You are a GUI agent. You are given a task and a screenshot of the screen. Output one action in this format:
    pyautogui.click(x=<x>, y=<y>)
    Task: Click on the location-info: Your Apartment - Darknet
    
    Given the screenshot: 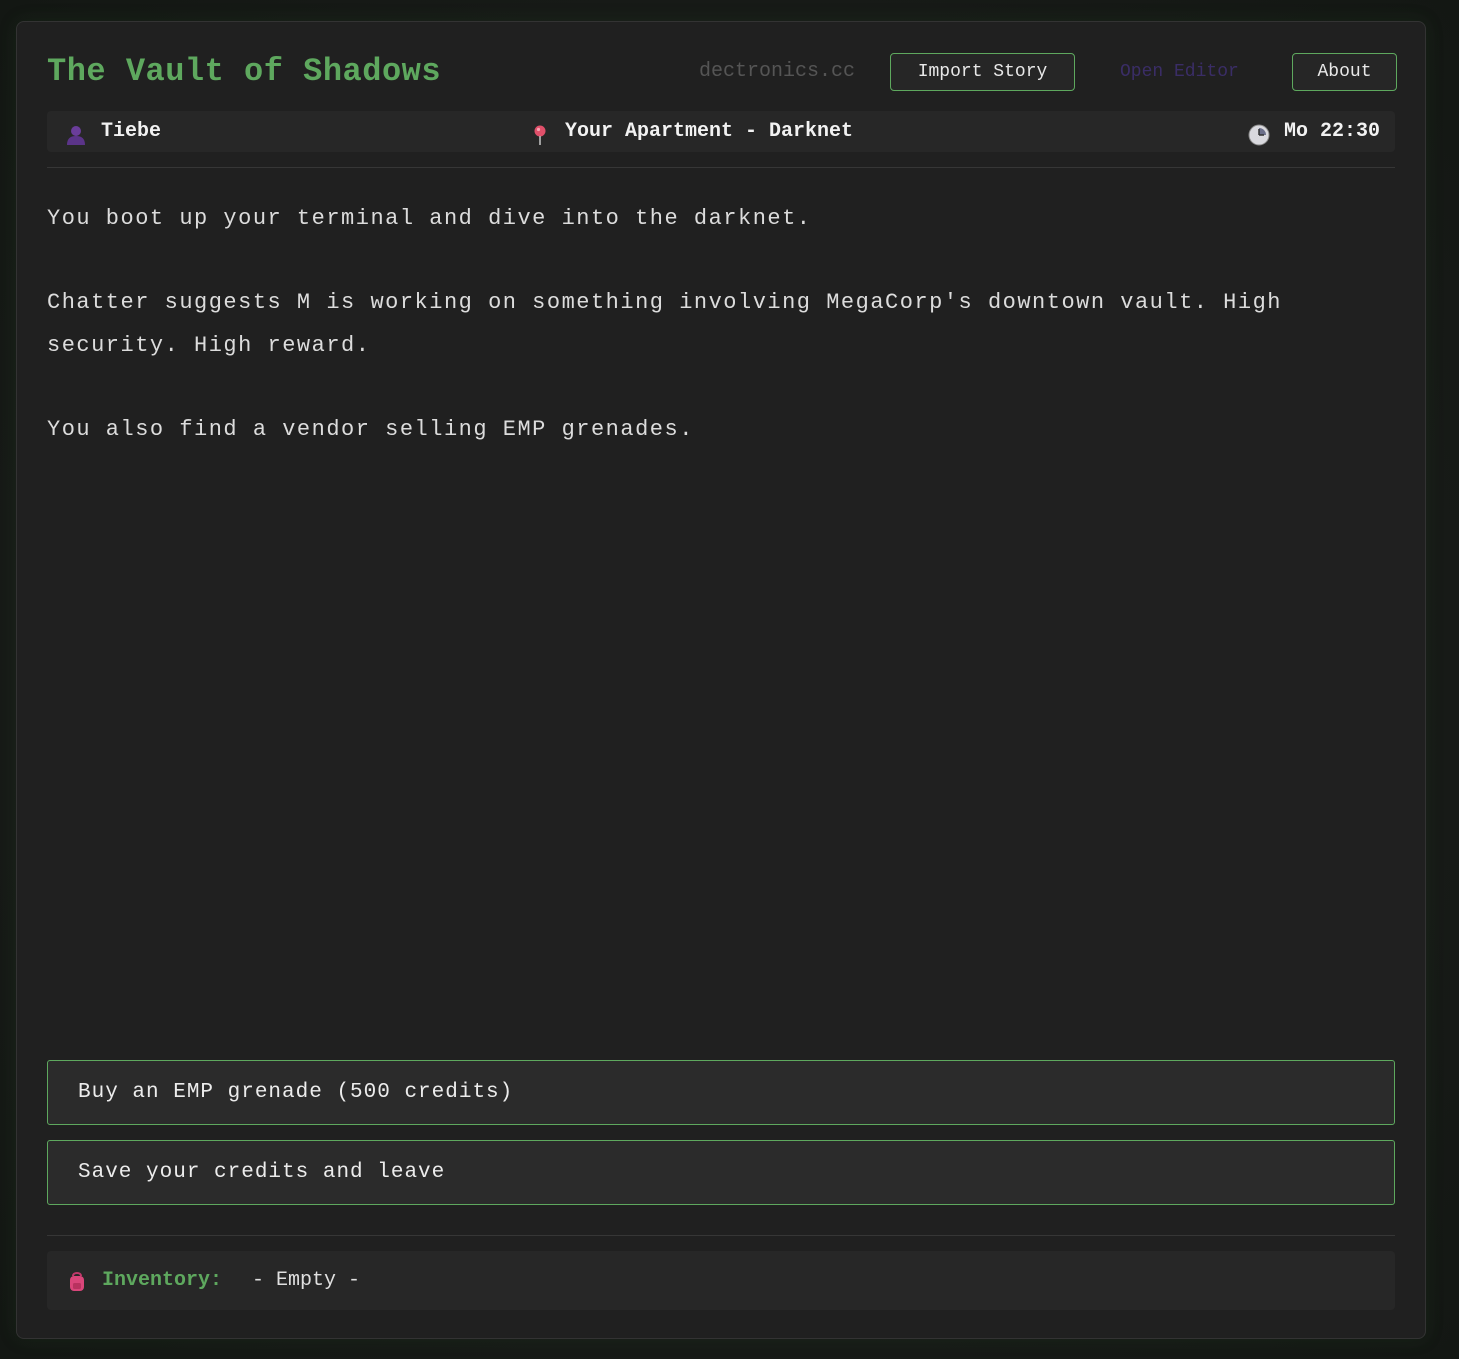 What is the action you would take?
    pyautogui.click(x=691, y=131)
    